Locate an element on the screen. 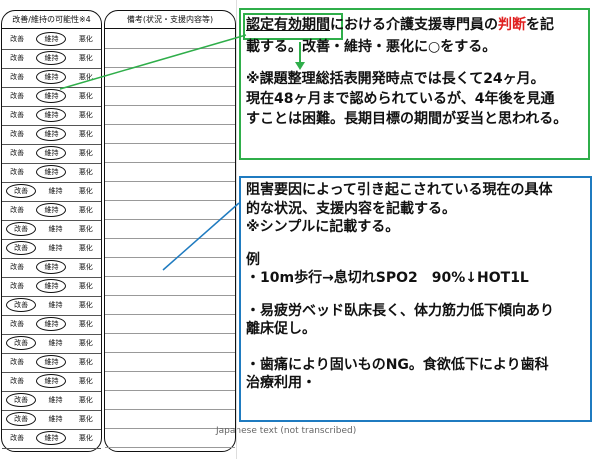 Image resolution: width=600 pixels, height=459 pixels. green-connector-line is located at coordinates (153, 62).